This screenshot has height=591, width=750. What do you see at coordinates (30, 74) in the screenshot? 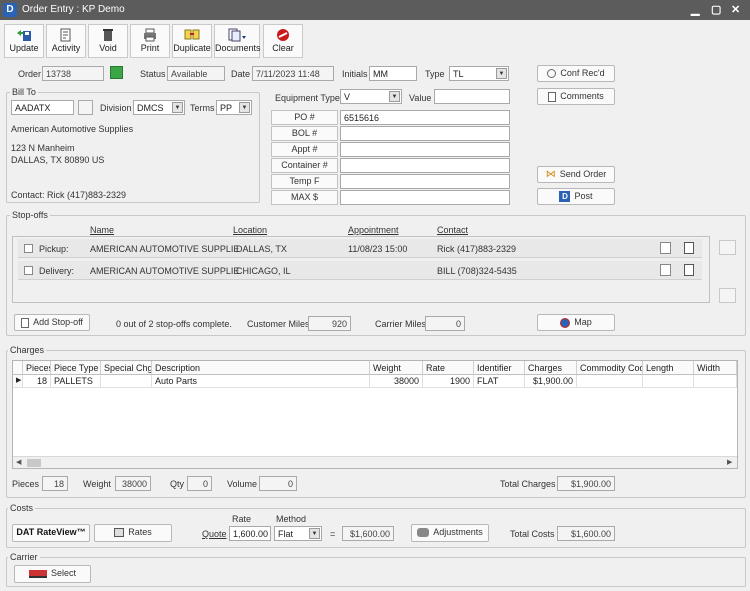
I see `order-label: Order` at bounding box center [30, 74].